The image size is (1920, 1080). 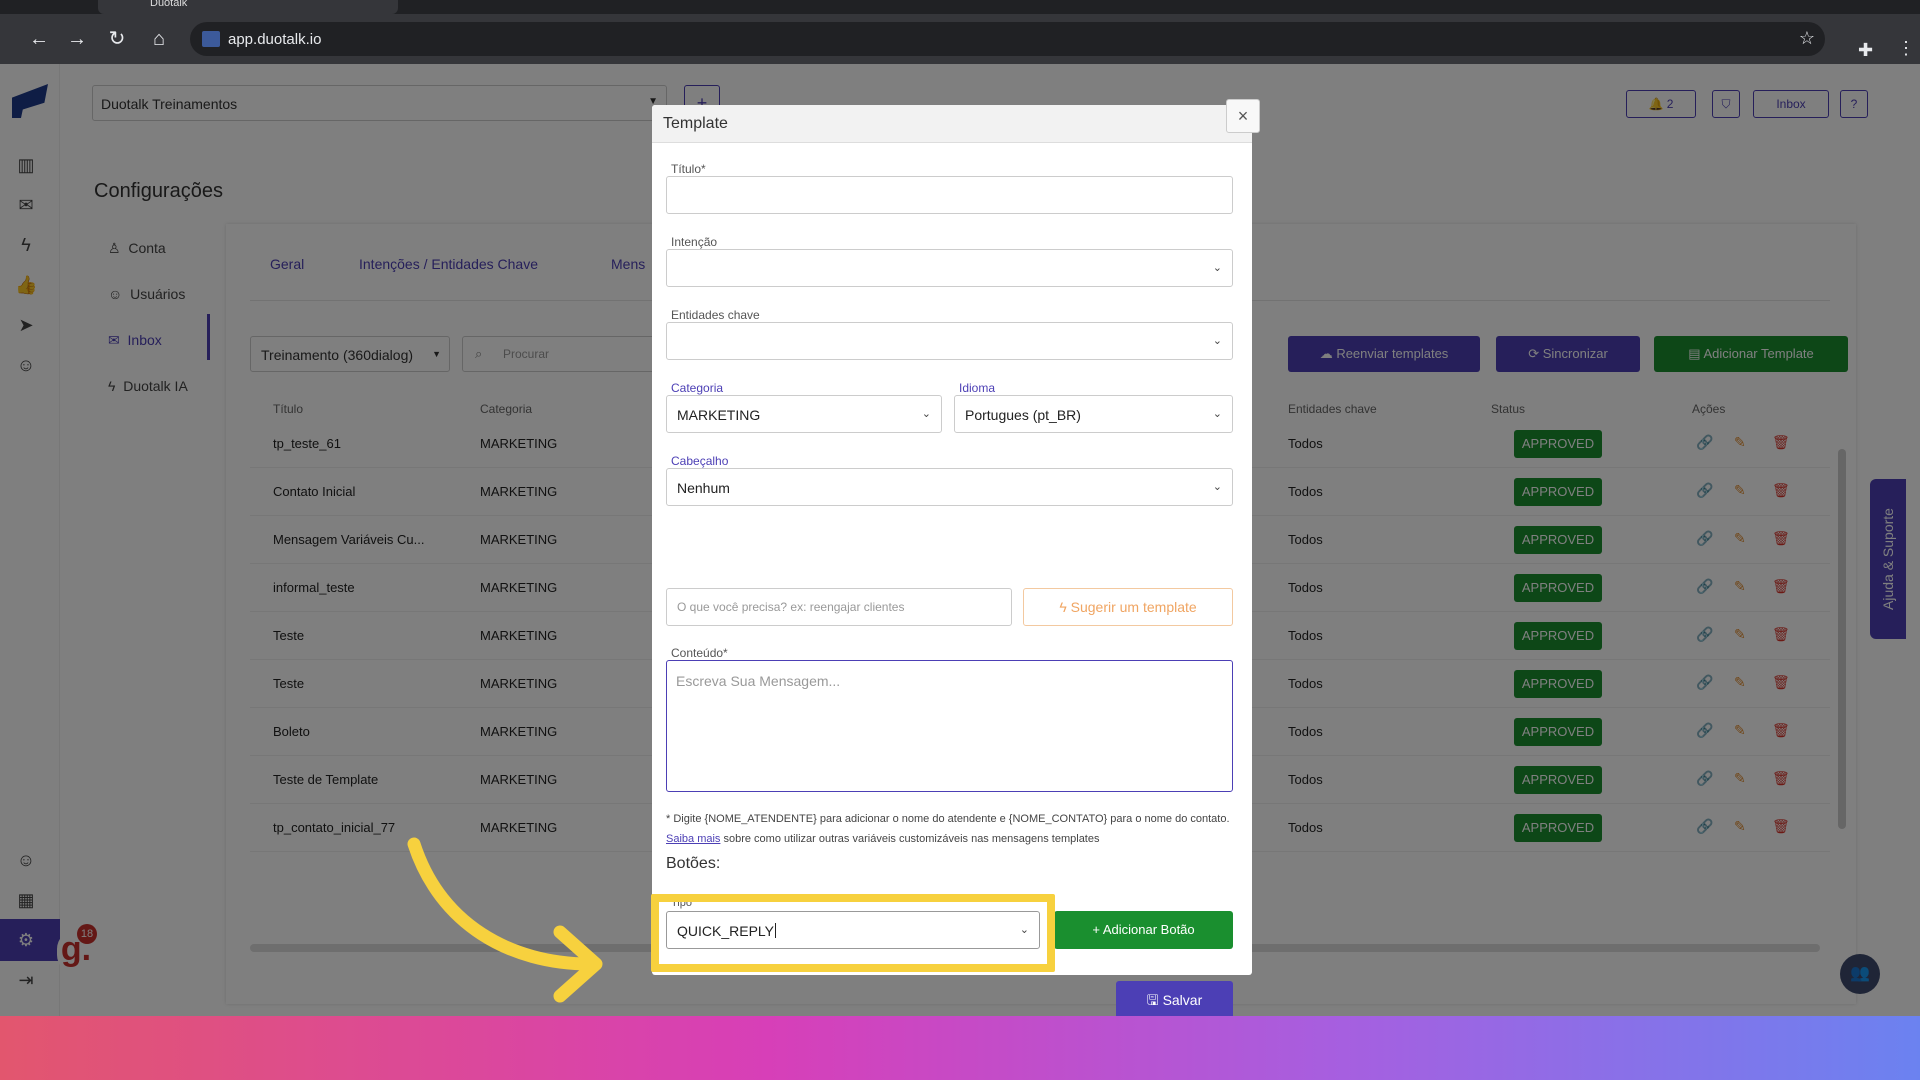 I want to click on browser-menu-icon: ⋮, so click(x=1906, y=48).